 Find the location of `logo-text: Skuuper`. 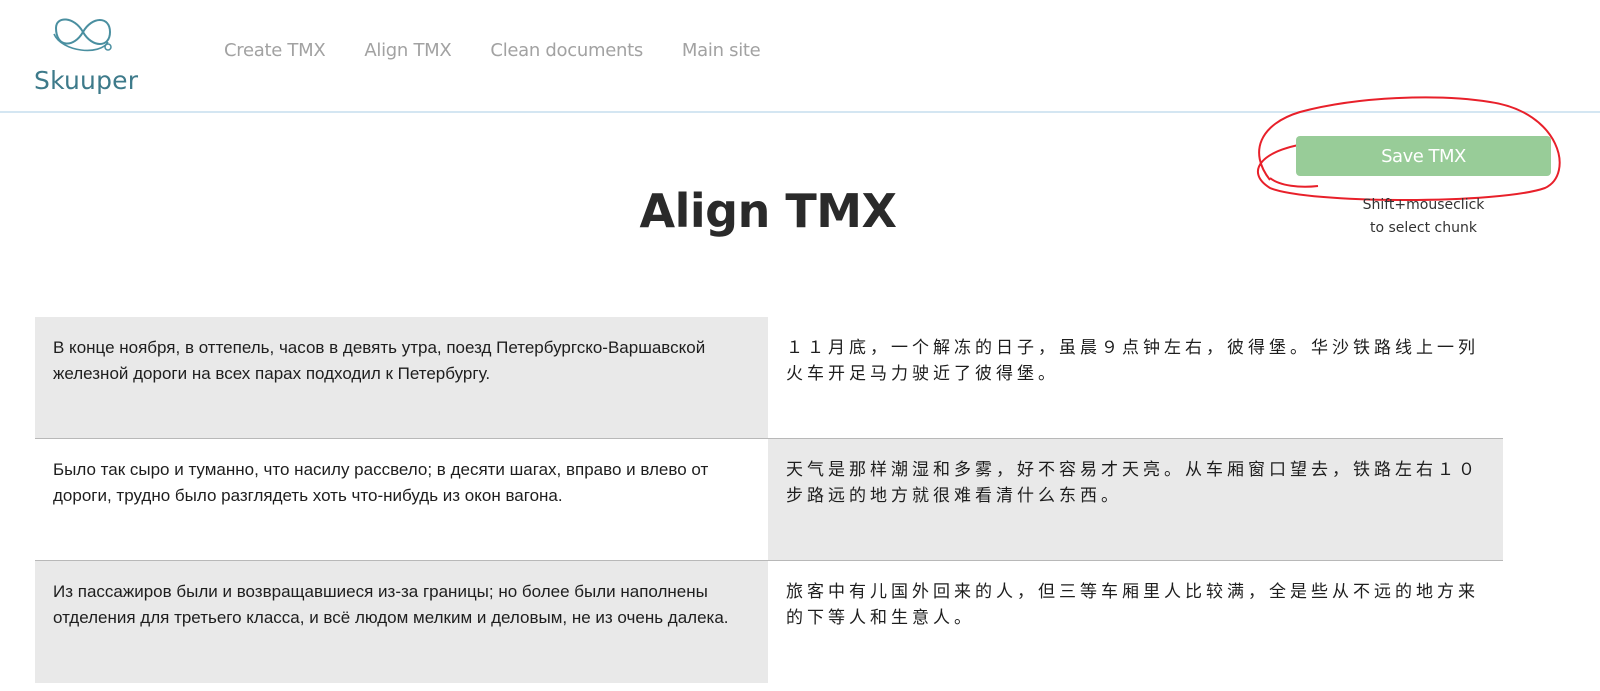

logo-text: Skuuper is located at coordinates (86, 80).